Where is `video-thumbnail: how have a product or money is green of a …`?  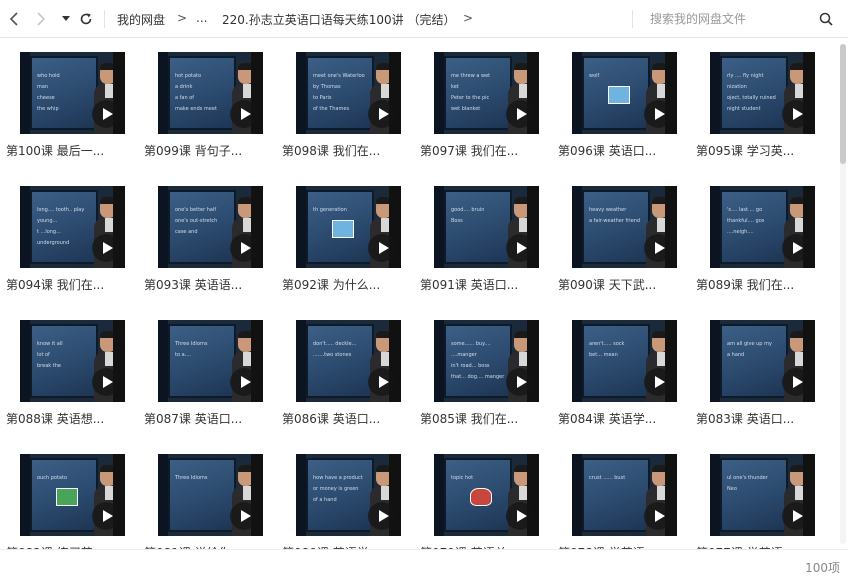 video-thumbnail: how have a product or money is green of a … is located at coordinates (348, 495).